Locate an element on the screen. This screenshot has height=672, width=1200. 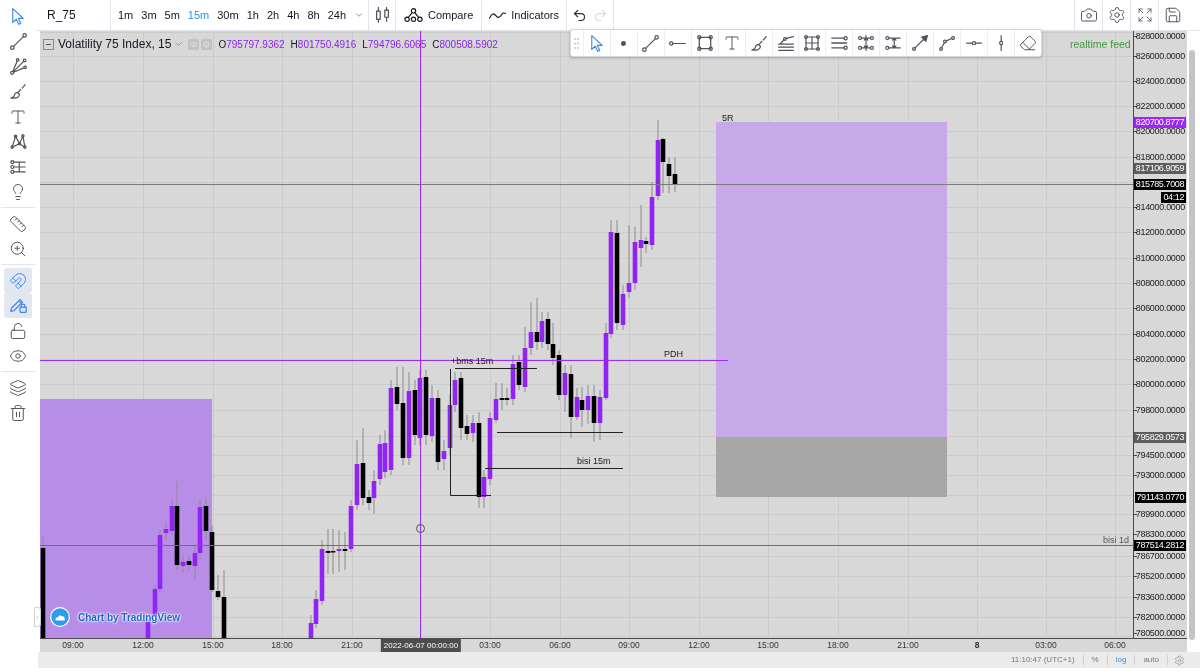
price-label: 794500.0000 is located at coordinates (1160, 455).